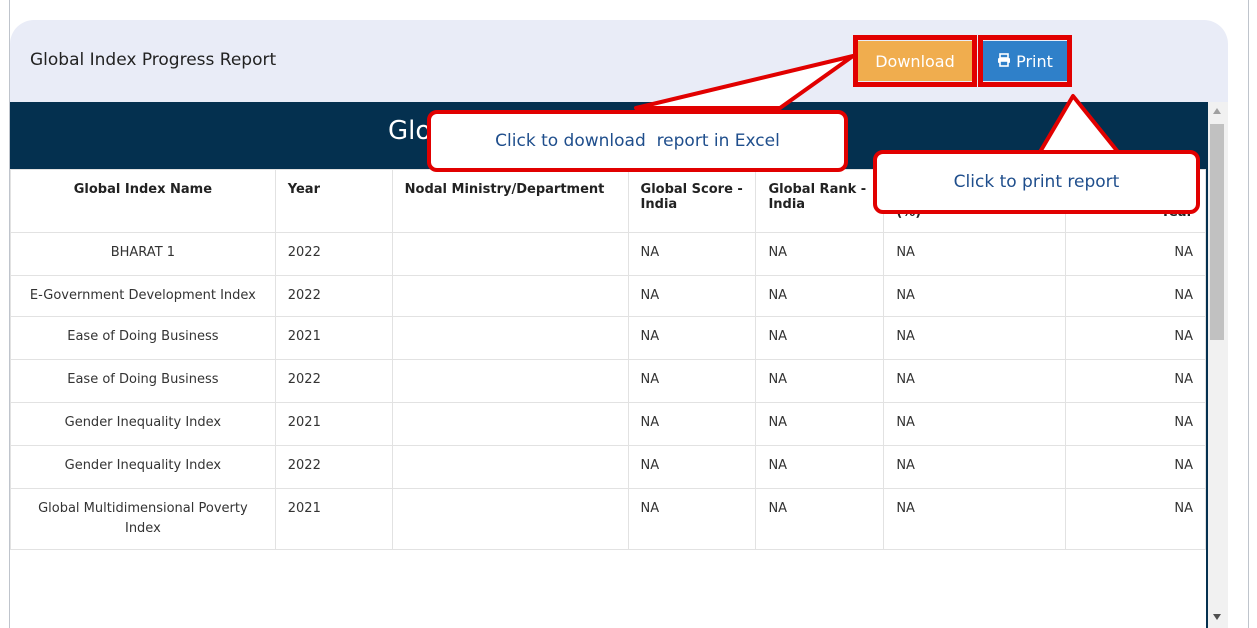 Image resolution: width=1257 pixels, height=628 pixels. Describe the element at coordinates (915, 61) in the screenshot. I see `download-highlight-box` at that location.